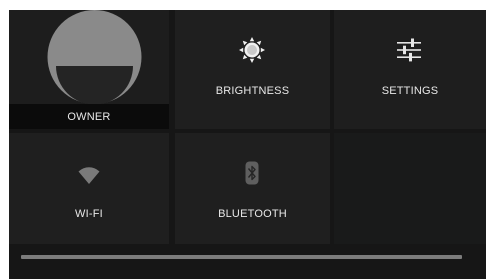 The width and height of the screenshot is (486, 279). I want to click on user-avatar-icon, so click(94, 57).